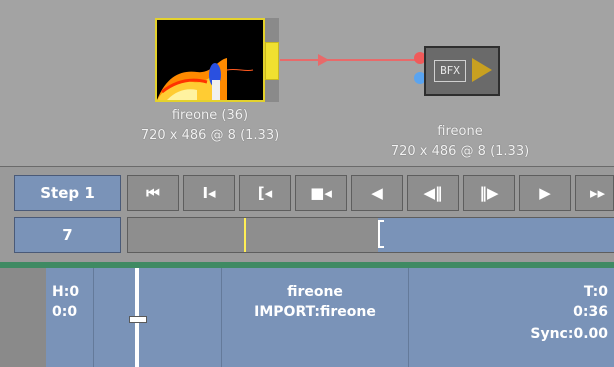 The height and width of the screenshot is (367, 614). What do you see at coordinates (272, 30) in the screenshot?
I see `source-node-tab-top` at bounding box center [272, 30].